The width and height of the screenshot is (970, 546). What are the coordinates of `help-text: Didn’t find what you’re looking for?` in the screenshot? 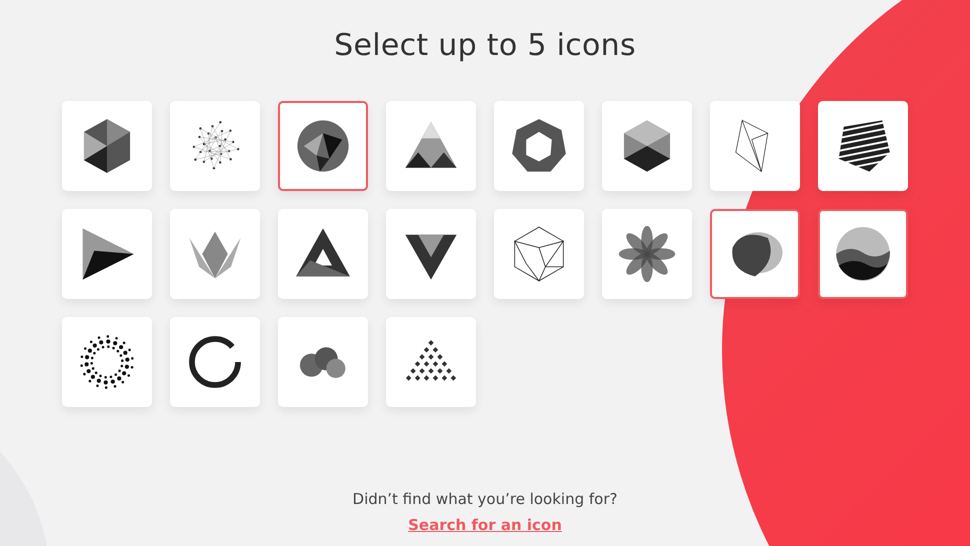 It's located at (485, 499).